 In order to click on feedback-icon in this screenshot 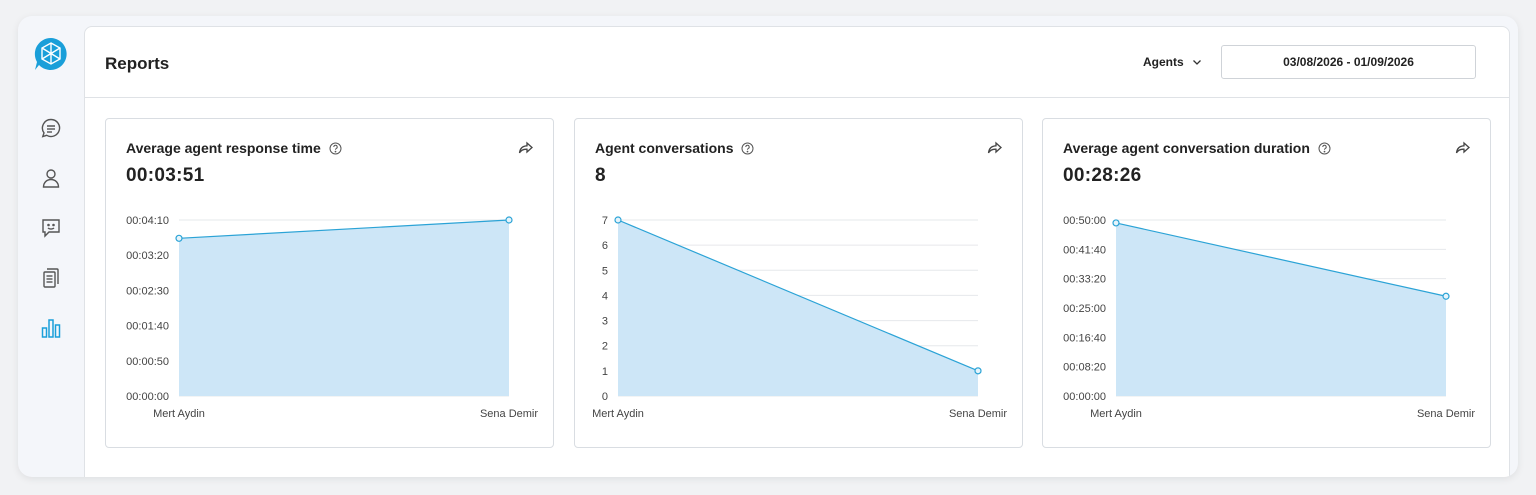, I will do `click(51, 228)`.